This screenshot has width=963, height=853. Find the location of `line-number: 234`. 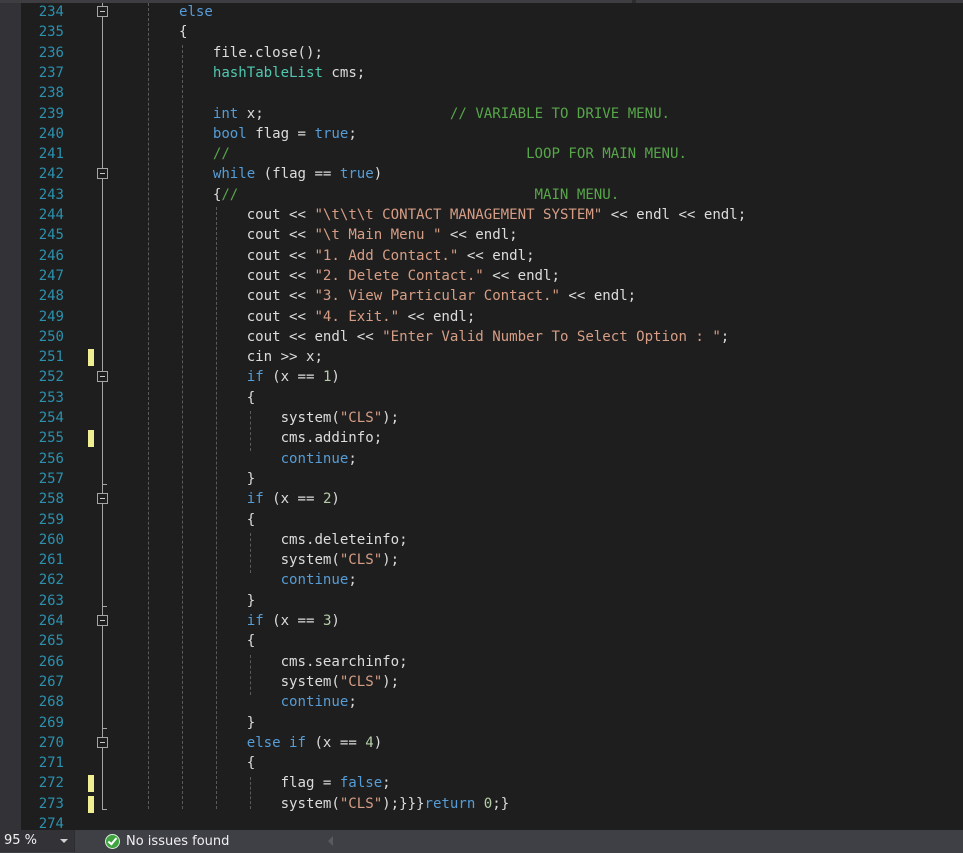

line-number: 234 is located at coordinates (51, 12).